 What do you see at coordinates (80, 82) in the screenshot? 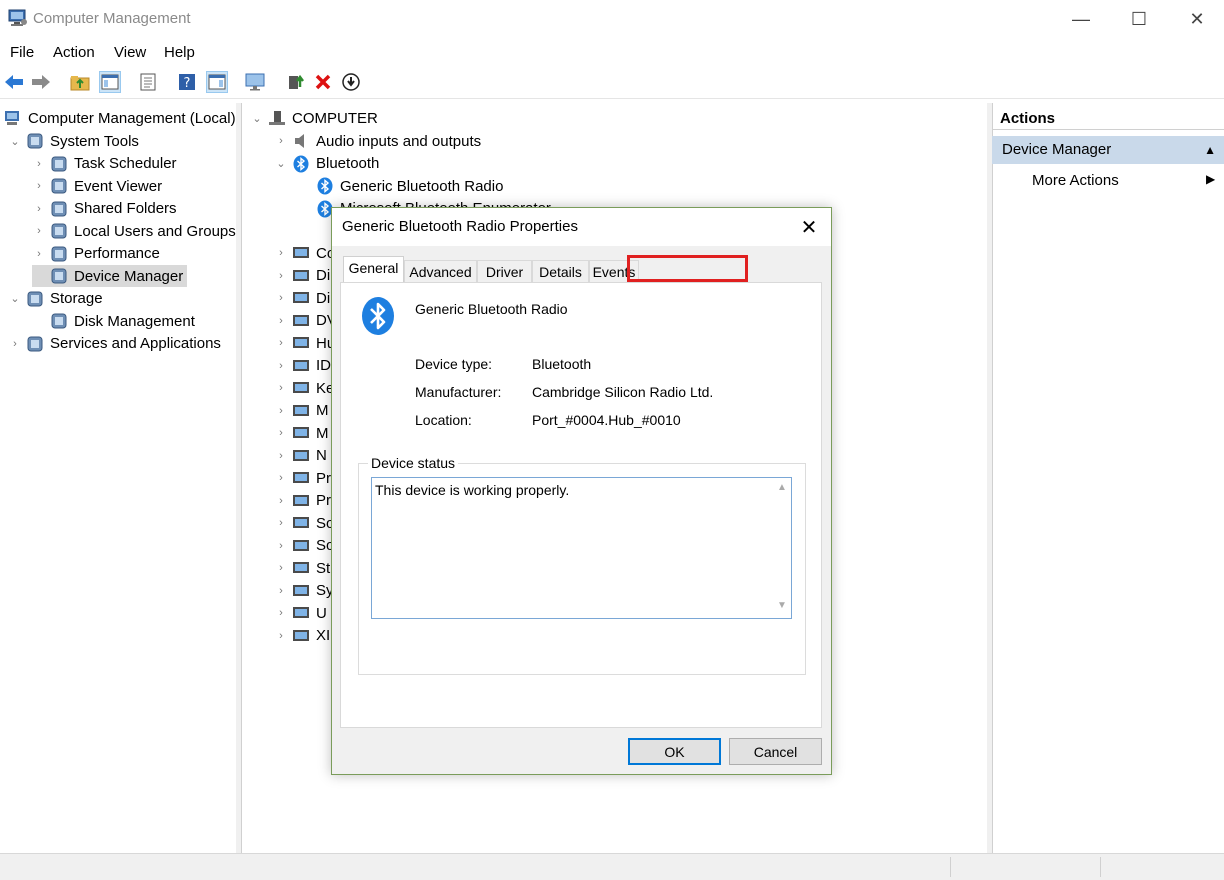
I see `up-folder-icon` at bounding box center [80, 82].